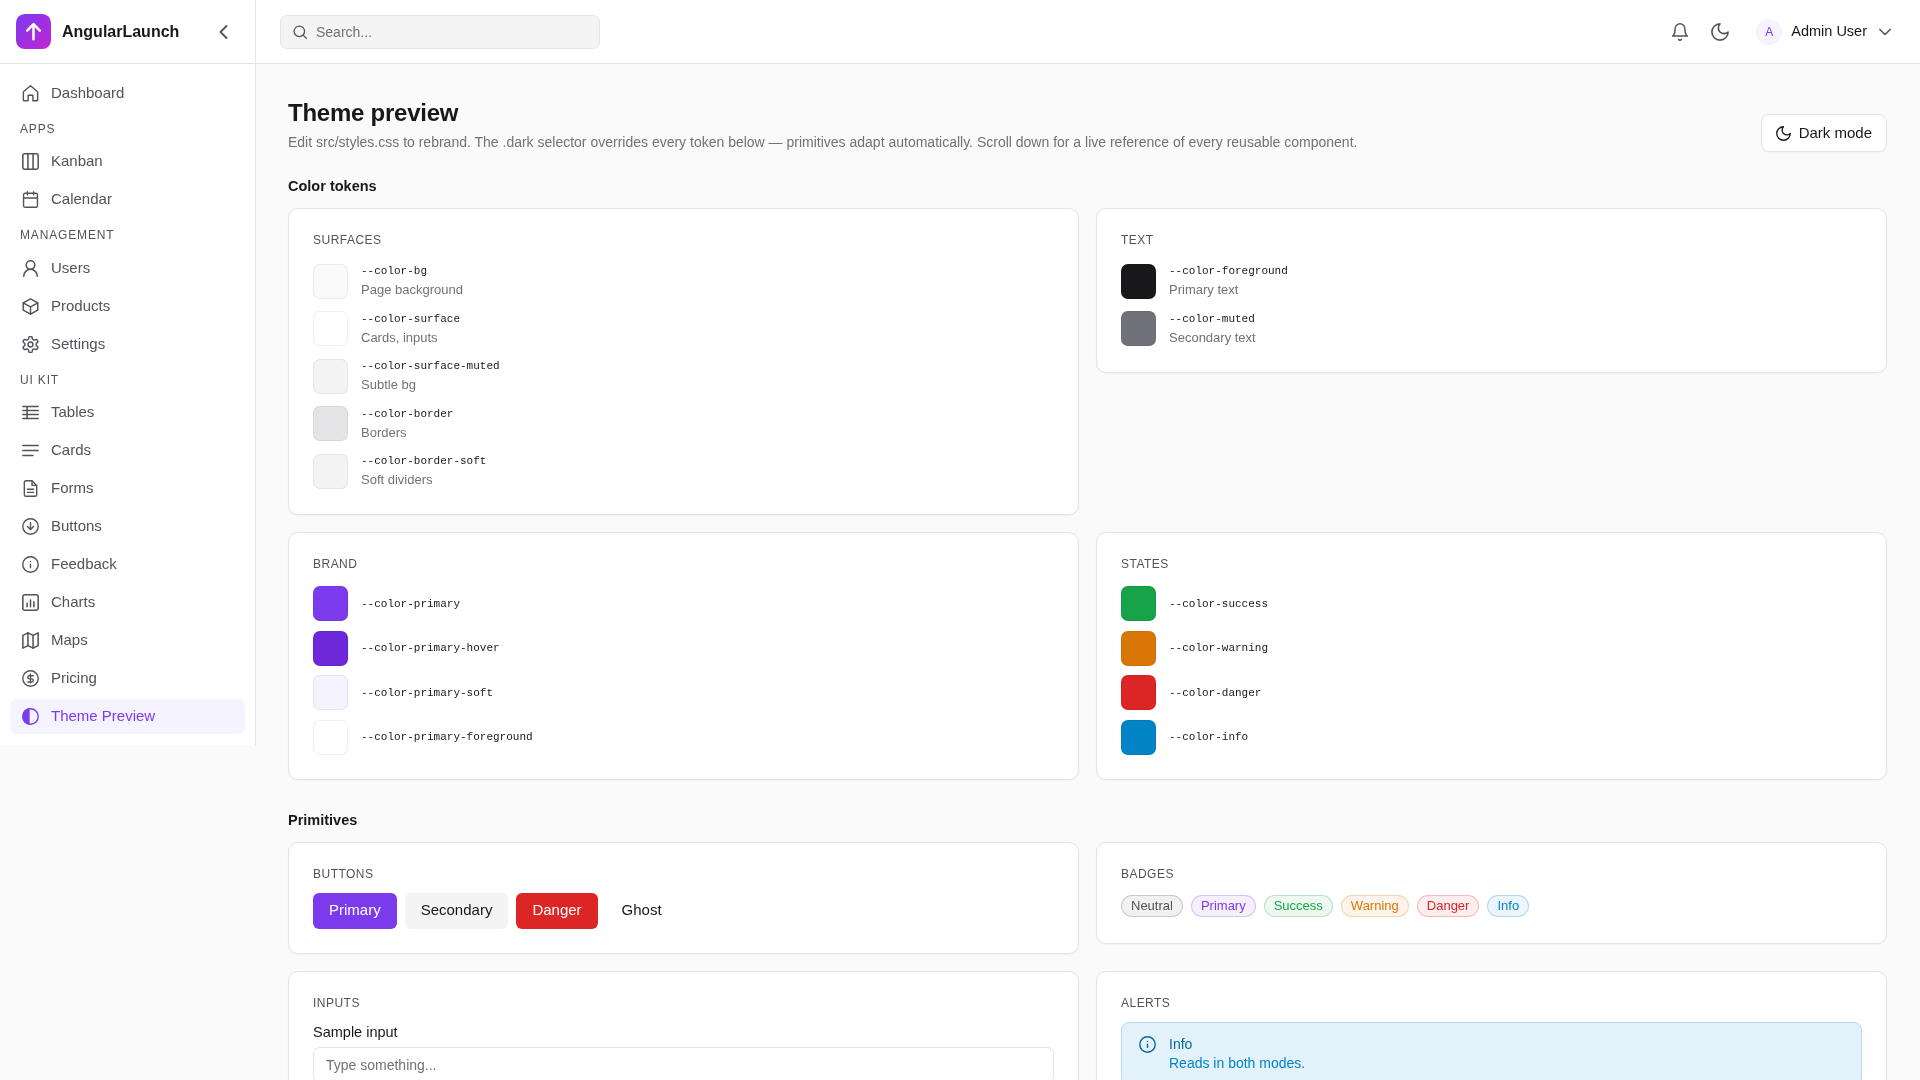 The image size is (1920, 1080). What do you see at coordinates (355, 910) in the screenshot?
I see `button: Primary` at bounding box center [355, 910].